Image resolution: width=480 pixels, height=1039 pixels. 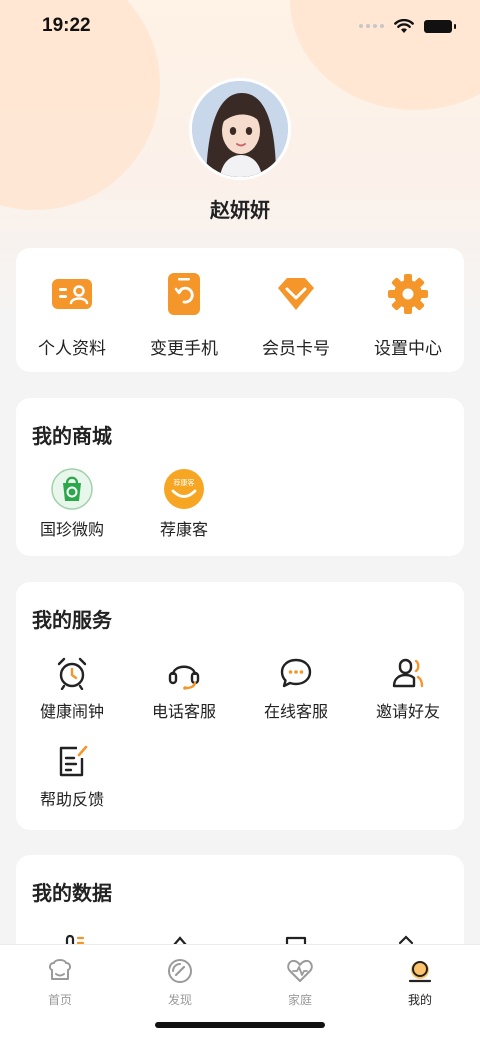 I want to click on avatar-portrait, so click(x=240, y=129).